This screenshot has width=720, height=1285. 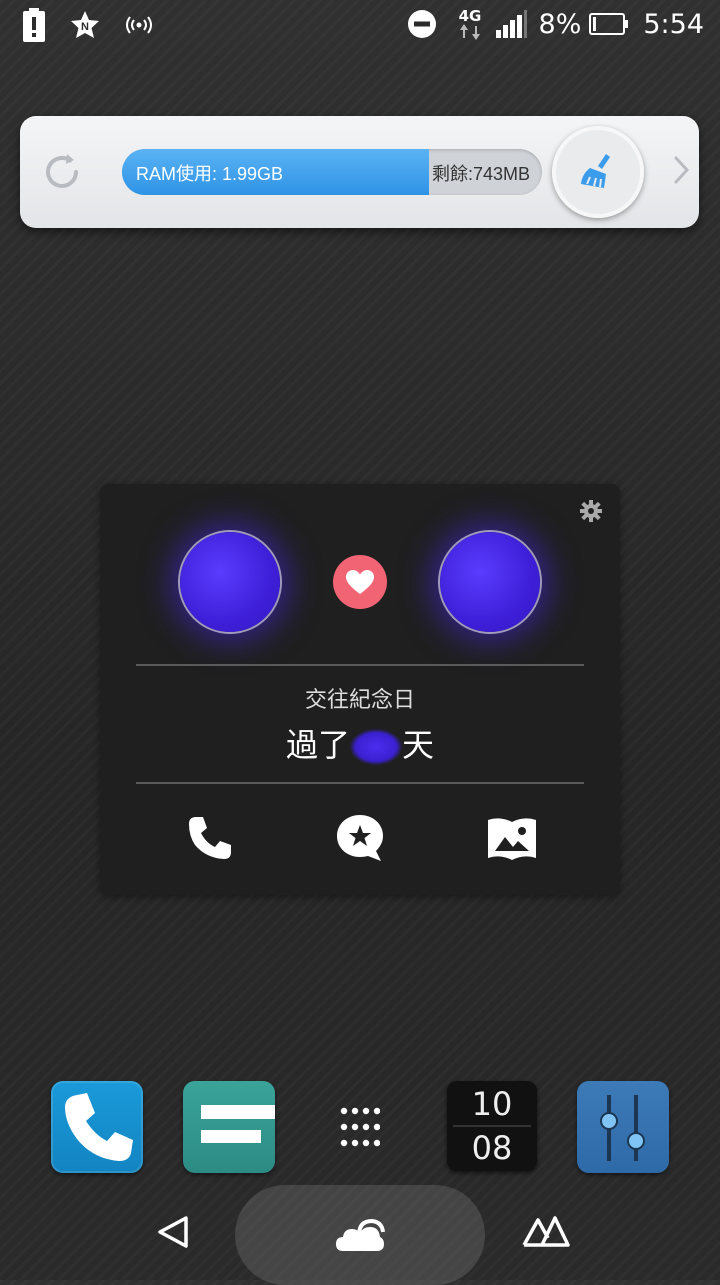 I want to click on ram-cleaner-widget: RAM使用: 1.99GB 剩餘:743MB, so click(x=359, y=172).